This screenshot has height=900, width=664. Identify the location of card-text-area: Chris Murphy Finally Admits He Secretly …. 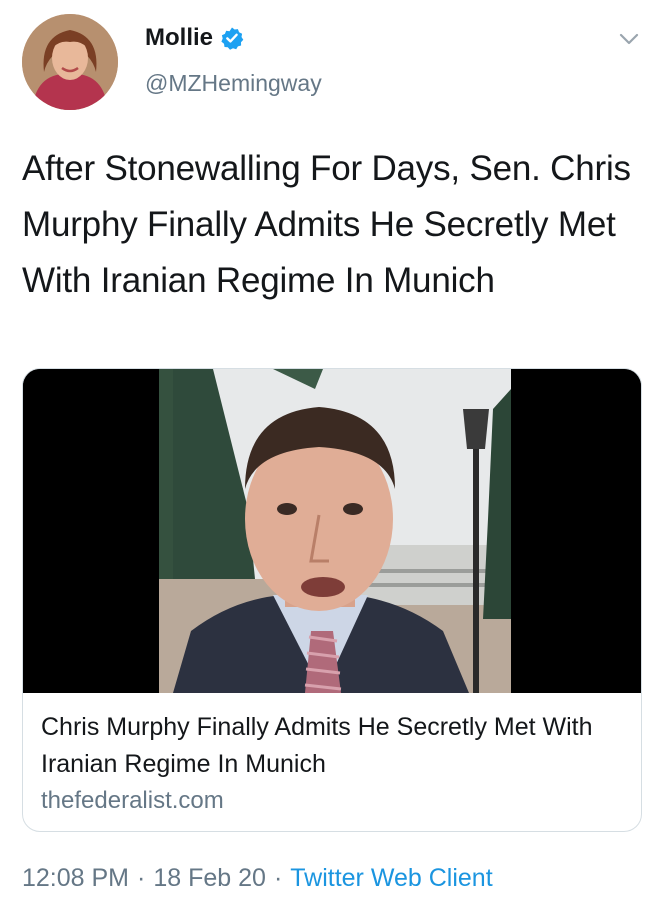
(332, 762).